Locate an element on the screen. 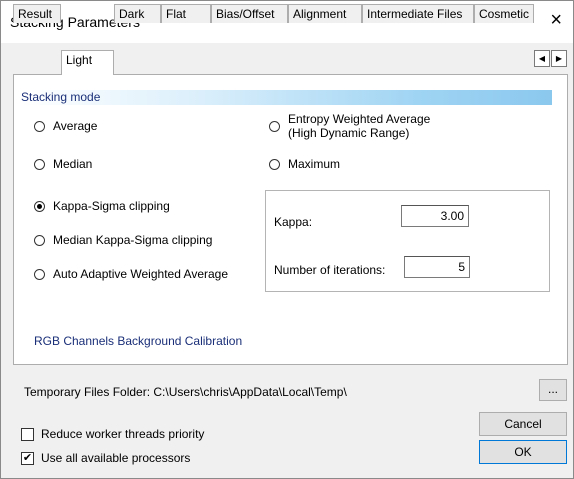 The width and height of the screenshot is (574, 479). radio-maximum: Maximum is located at coordinates (304, 164).